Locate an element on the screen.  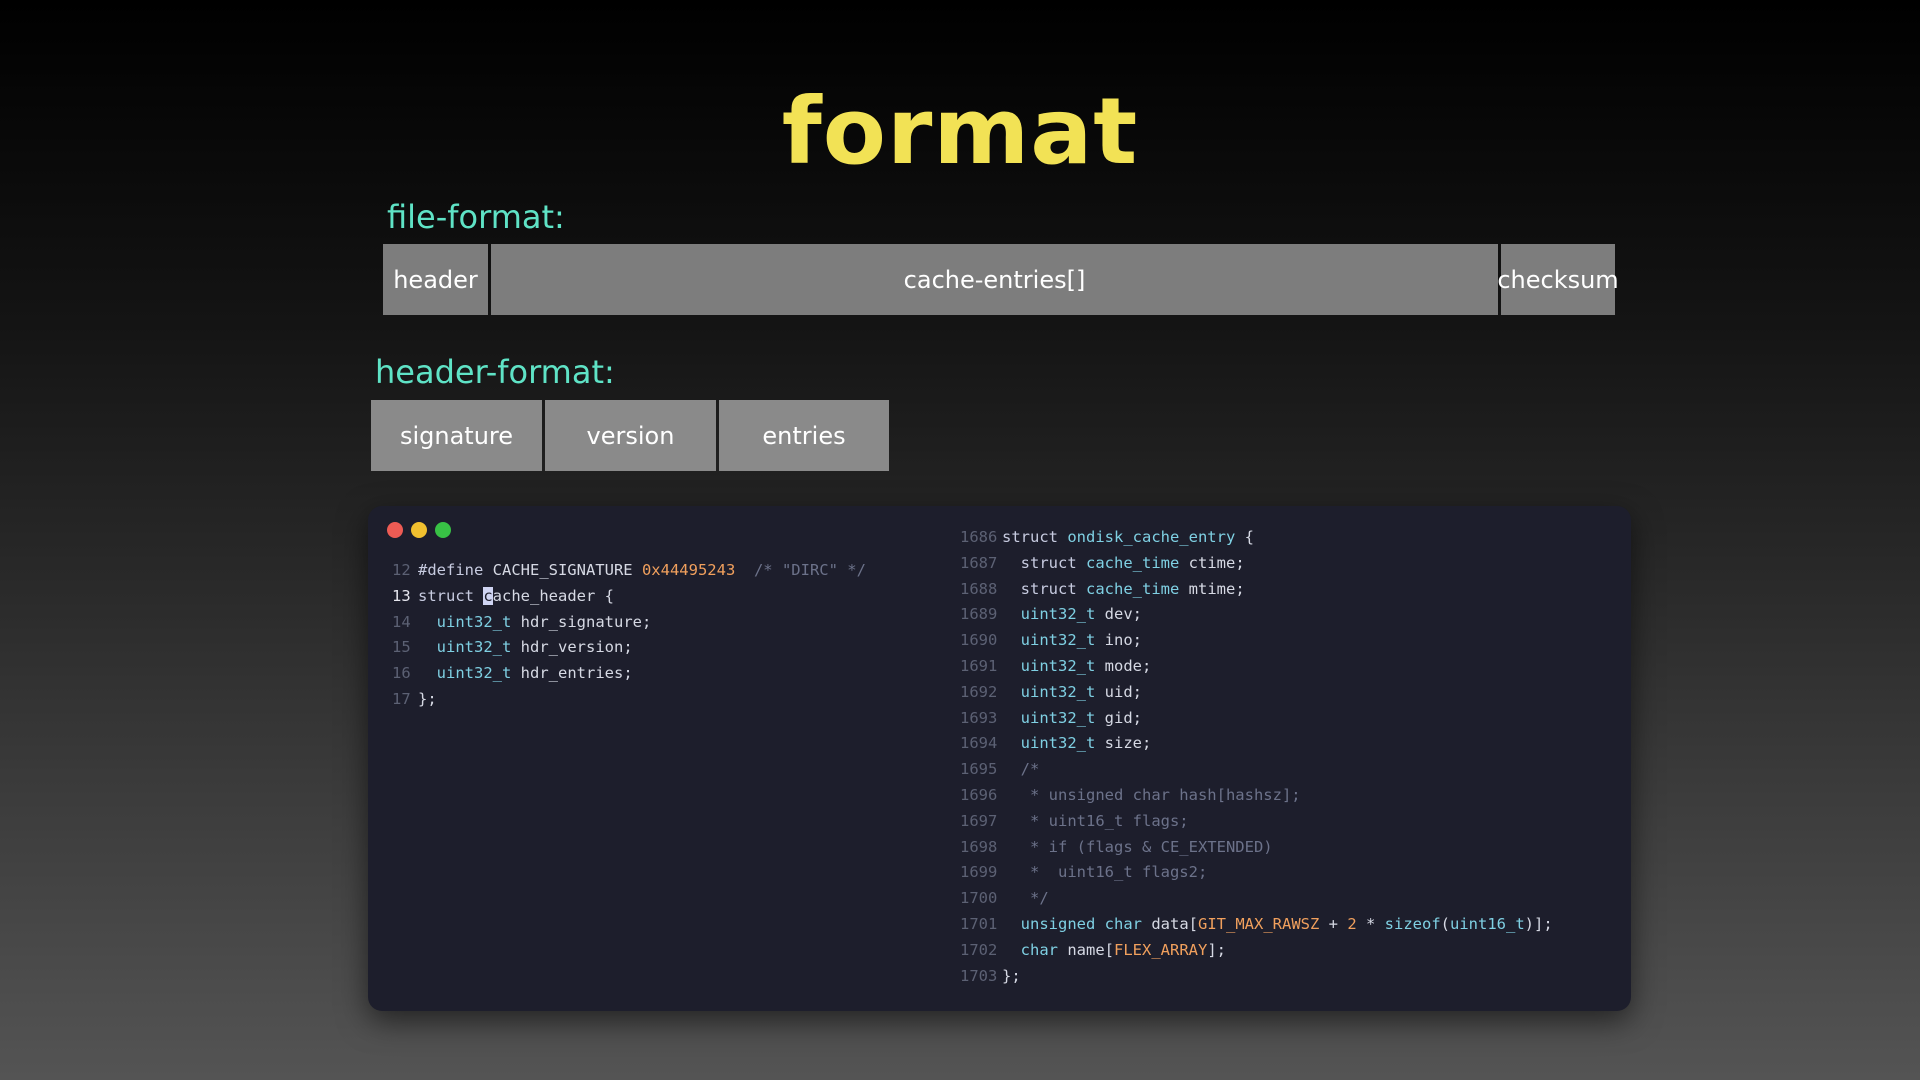
code-token: }; is located at coordinates (1011, 975).